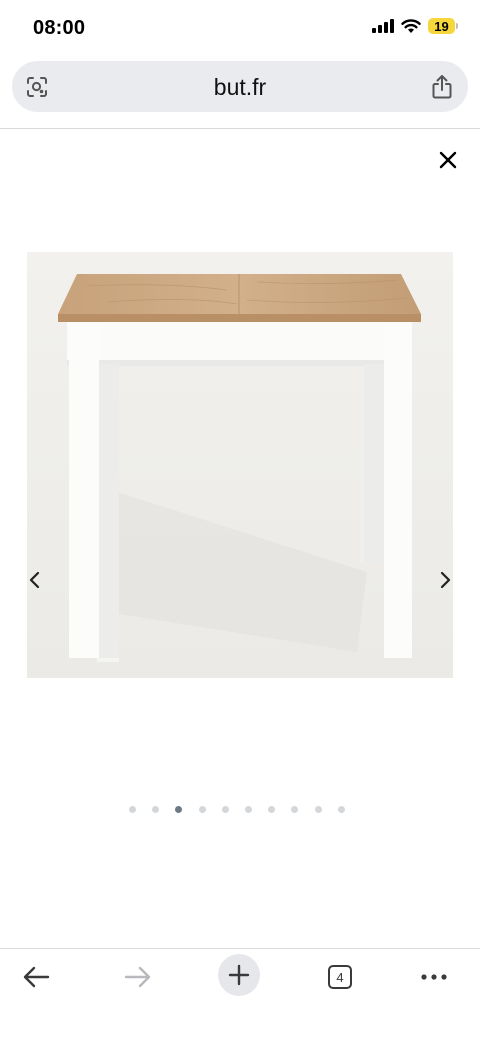 This screenshot has width=480, height=1040. What do you see at coordinates (35, 580) in the screenshot?
I see `previous-image-arrow-icon` at bounding box center [35, 580].